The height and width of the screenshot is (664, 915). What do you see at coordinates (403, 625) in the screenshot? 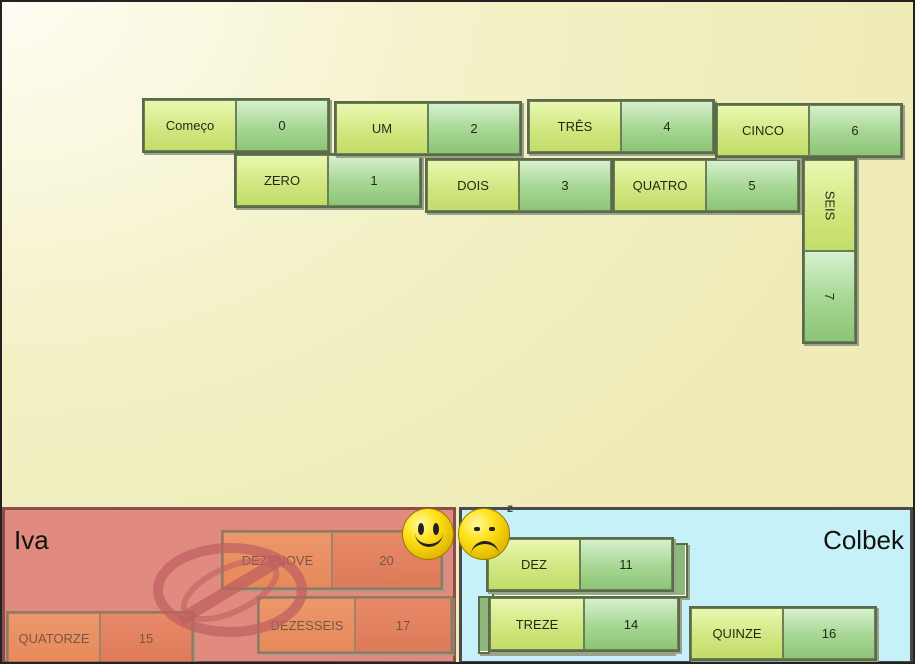
I see `tile-number: 17` at bounding box center [403, 625].